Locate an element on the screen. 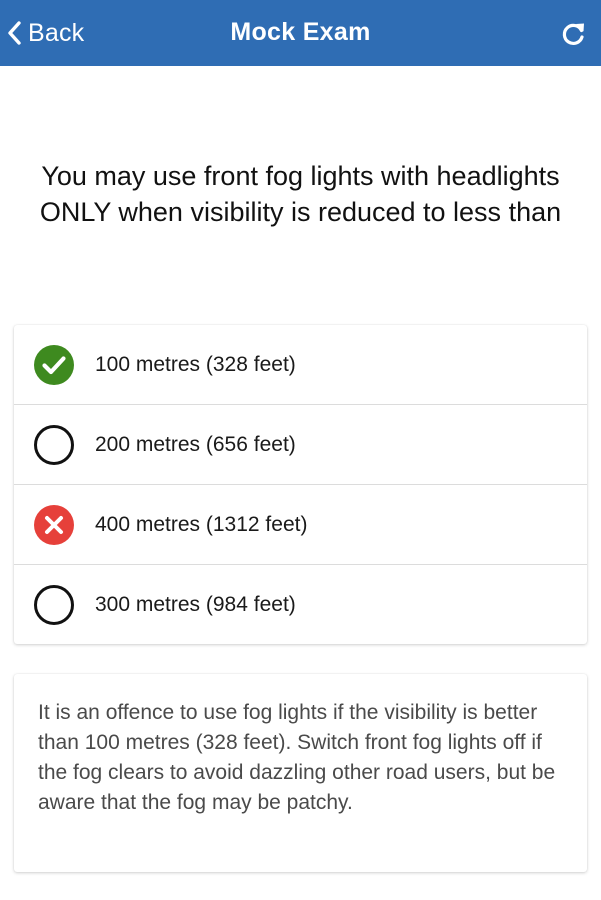 This screenshot has width=601, height=900. check-circle-icon is located at coordinates (54, 365).